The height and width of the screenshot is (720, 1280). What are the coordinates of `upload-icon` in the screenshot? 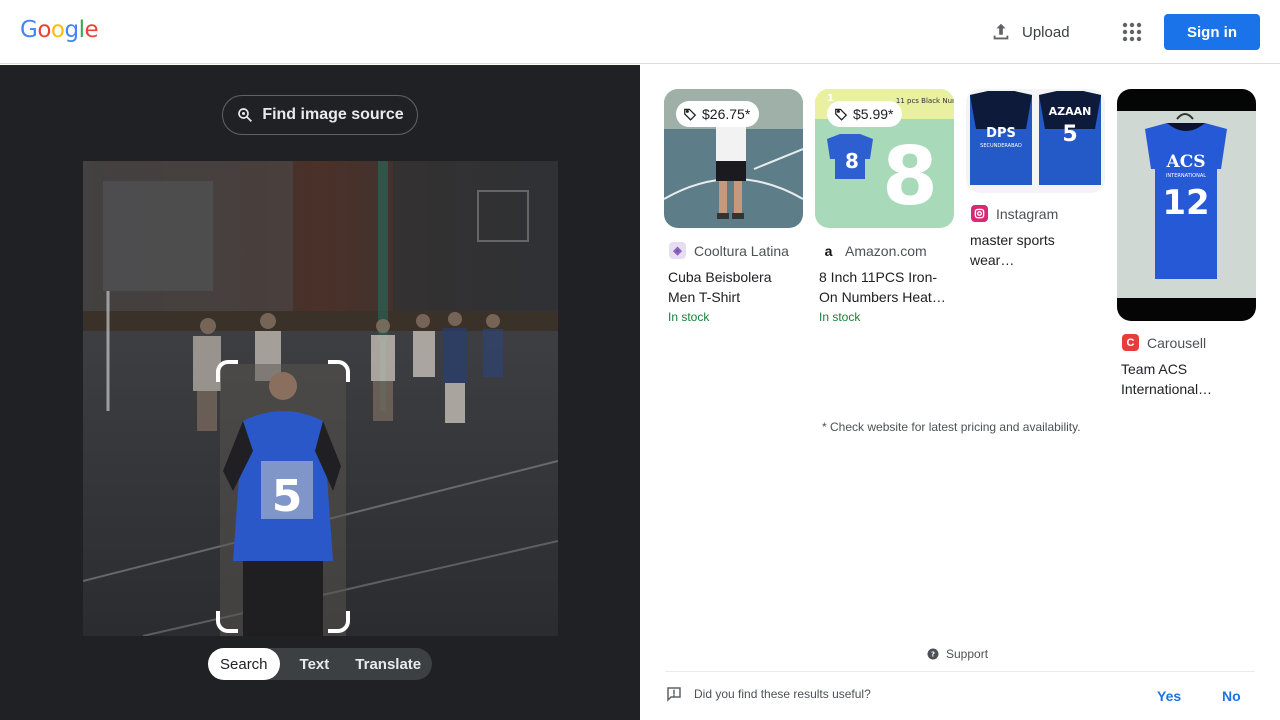 It's located at (1001, 31).